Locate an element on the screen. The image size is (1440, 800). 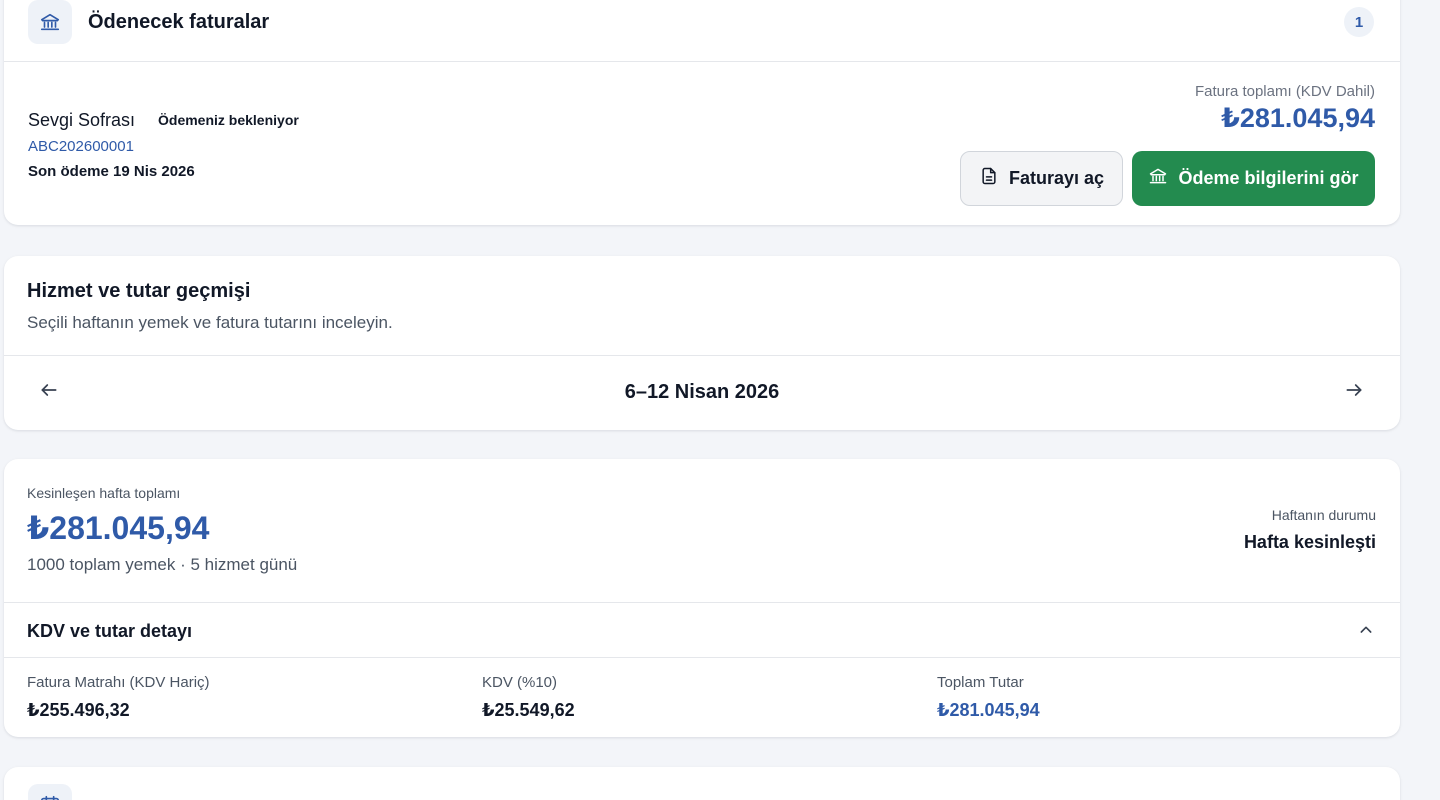
arrow-right-icon is located at coordinates (1354, 392).